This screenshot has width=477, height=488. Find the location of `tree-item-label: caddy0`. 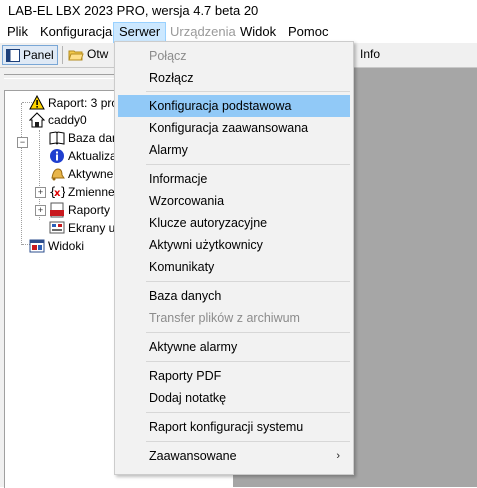

tree-item-label: caddy0 is located at coordinates (67, 119).